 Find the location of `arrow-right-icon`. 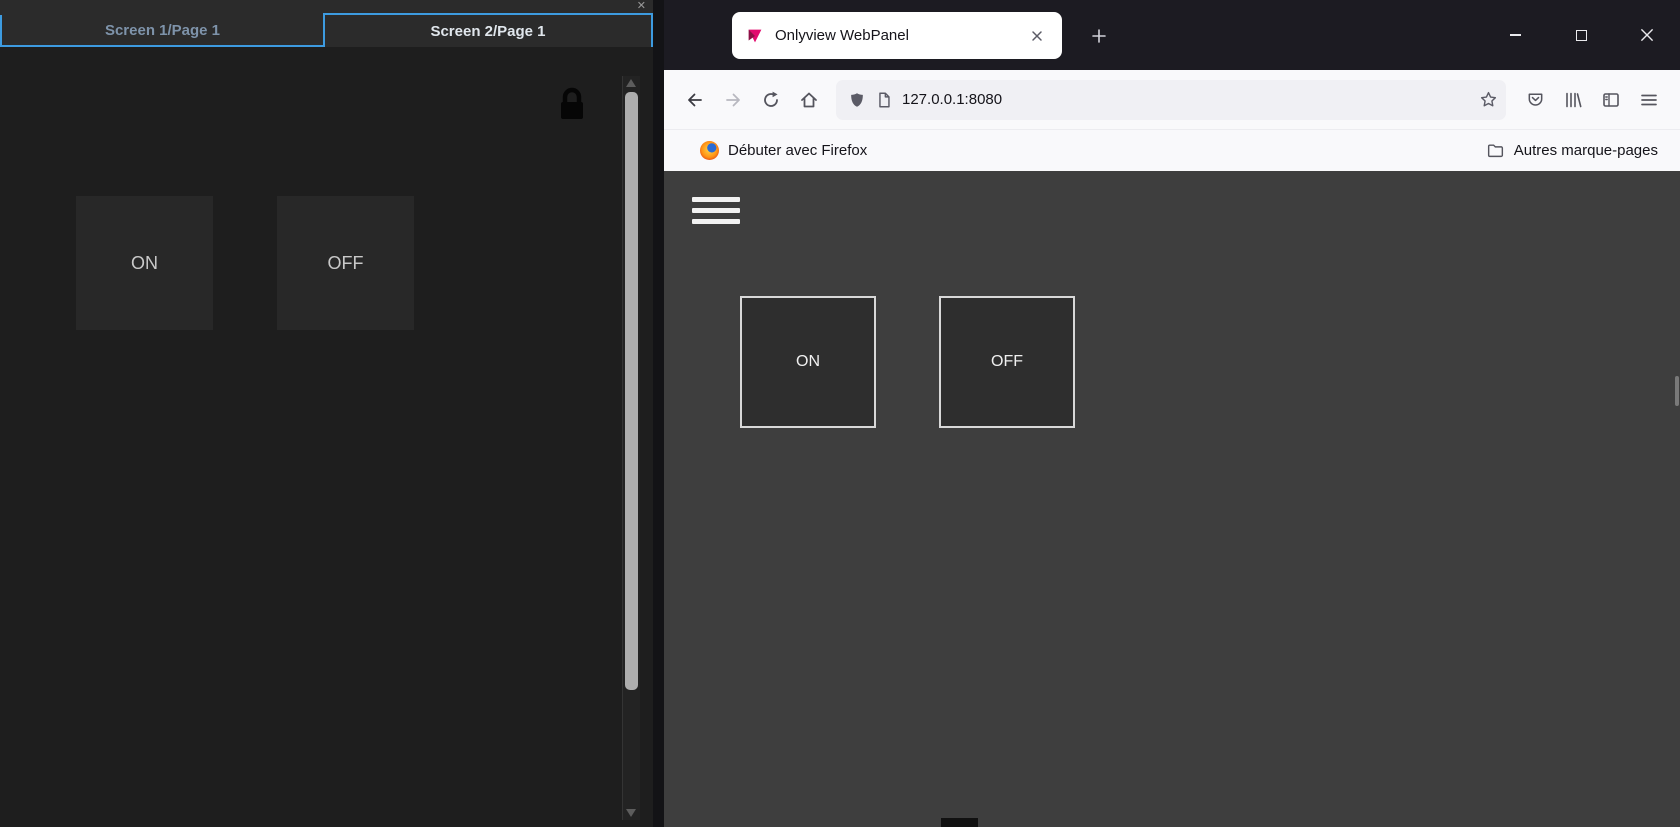

arrow-right-icon is located at coordinates (733, 99).